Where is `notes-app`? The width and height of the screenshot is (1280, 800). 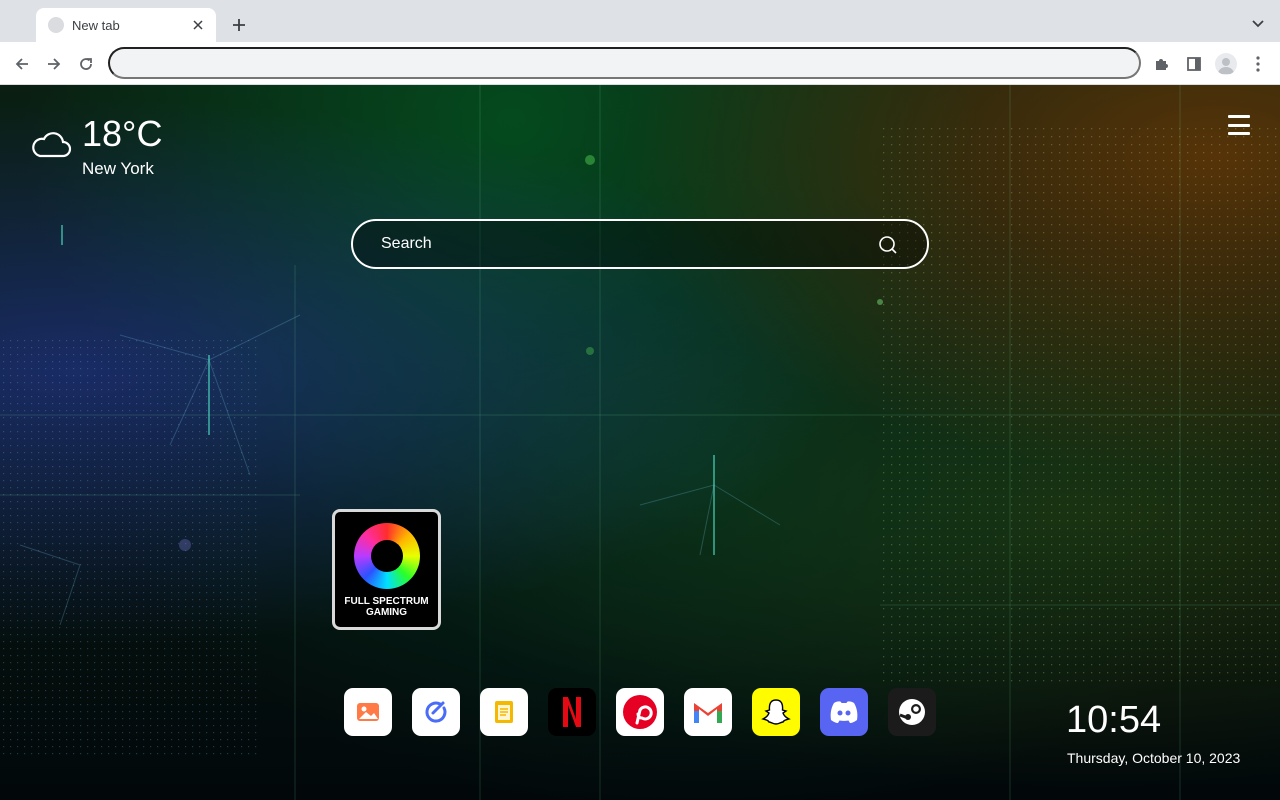 notes-app is located at coordinates (504, 712).